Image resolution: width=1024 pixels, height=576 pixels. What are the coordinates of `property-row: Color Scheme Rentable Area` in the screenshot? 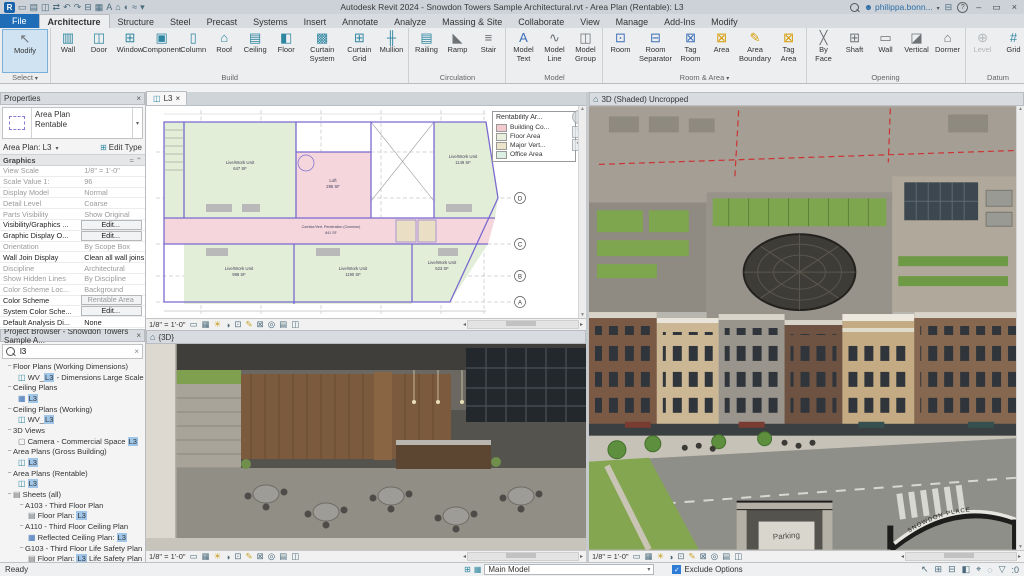 It's located at (72, 301).